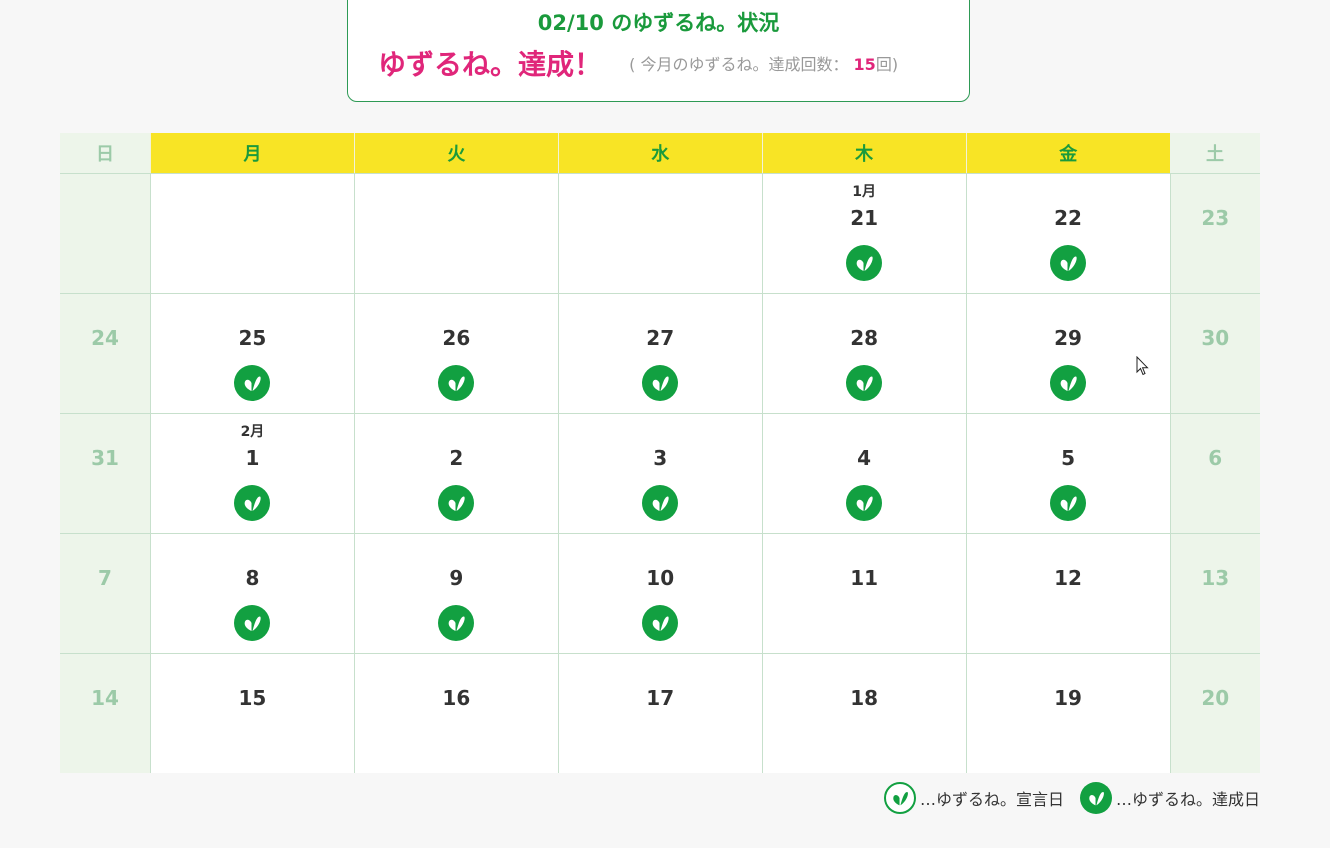 The image size is (1330, 848). I want to click on monthly-count: ( 今月のゆずるね。達成回数： 15回), so click(763, 64).